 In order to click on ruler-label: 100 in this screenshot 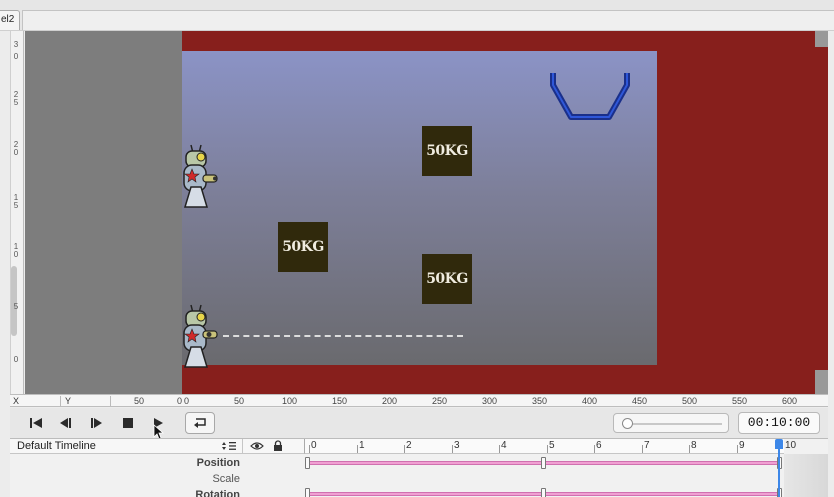, I will do `click(290, 401)`.